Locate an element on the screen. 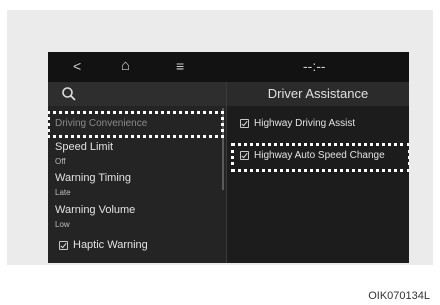 The image size is (440, 305). search-icon is located at coordinates (69, 94).